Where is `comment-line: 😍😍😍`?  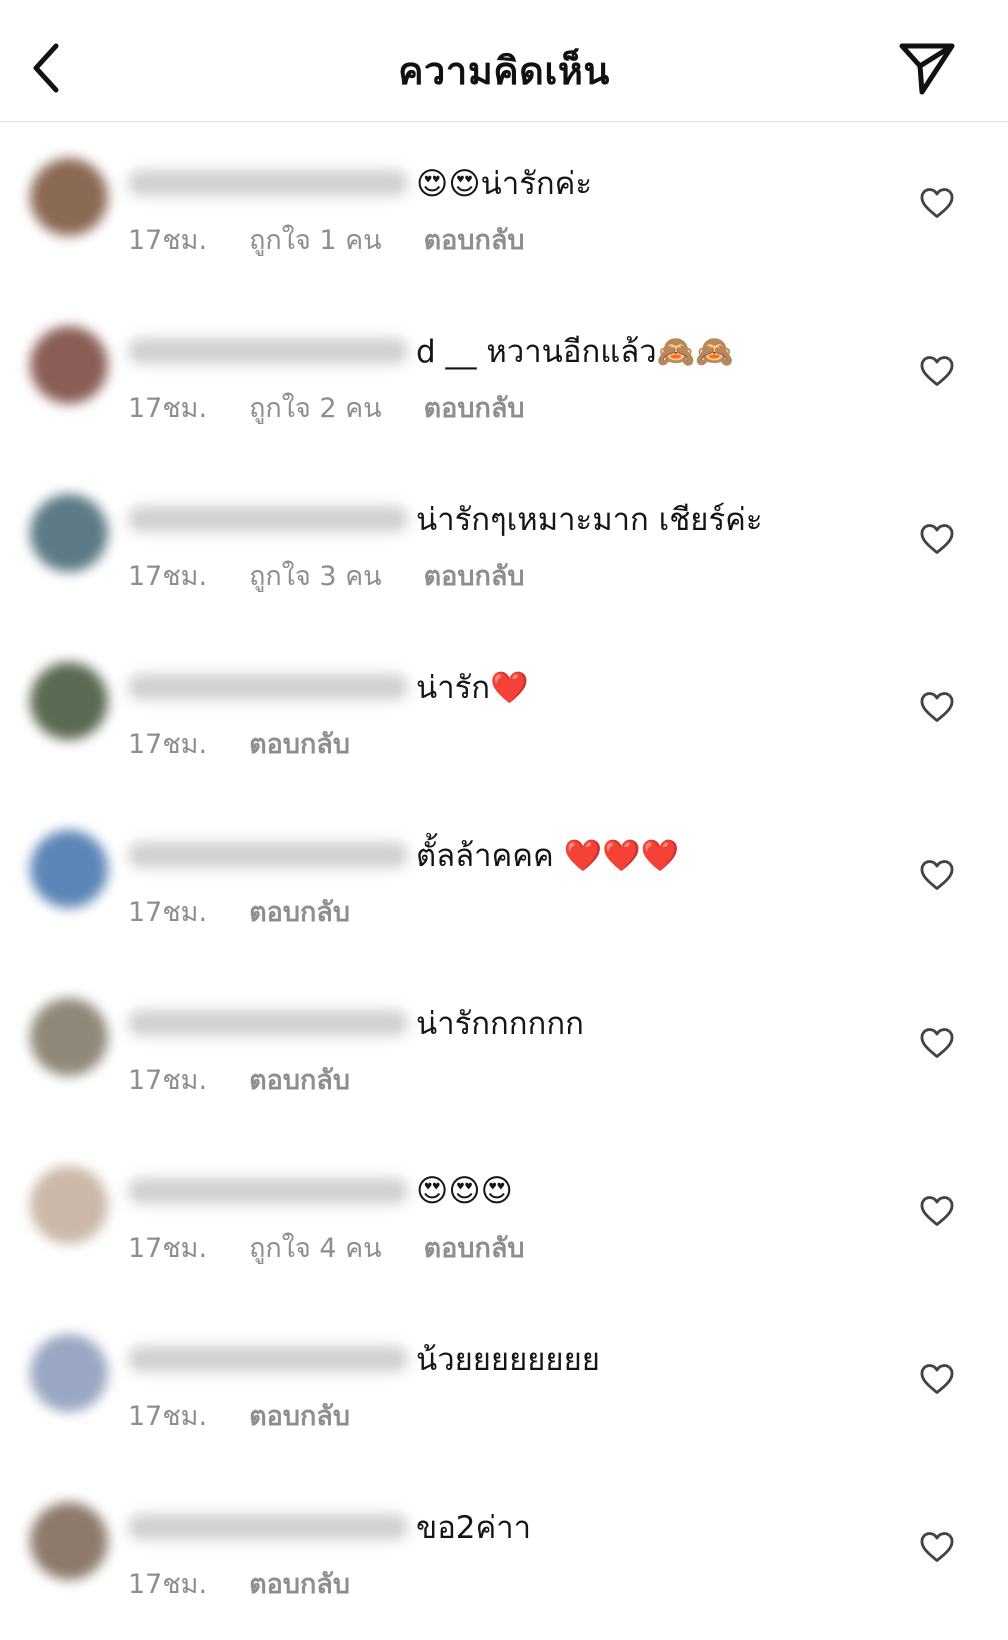
comment-line: 😍😍😍 is located at coordinates (508, 1191).